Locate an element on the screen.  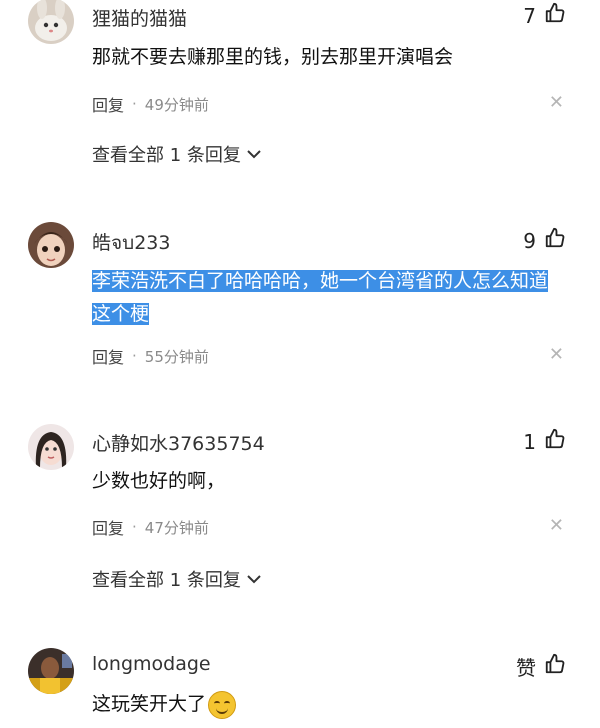
username: 狸猫的猫猫 is located at coordinates (139, 17).